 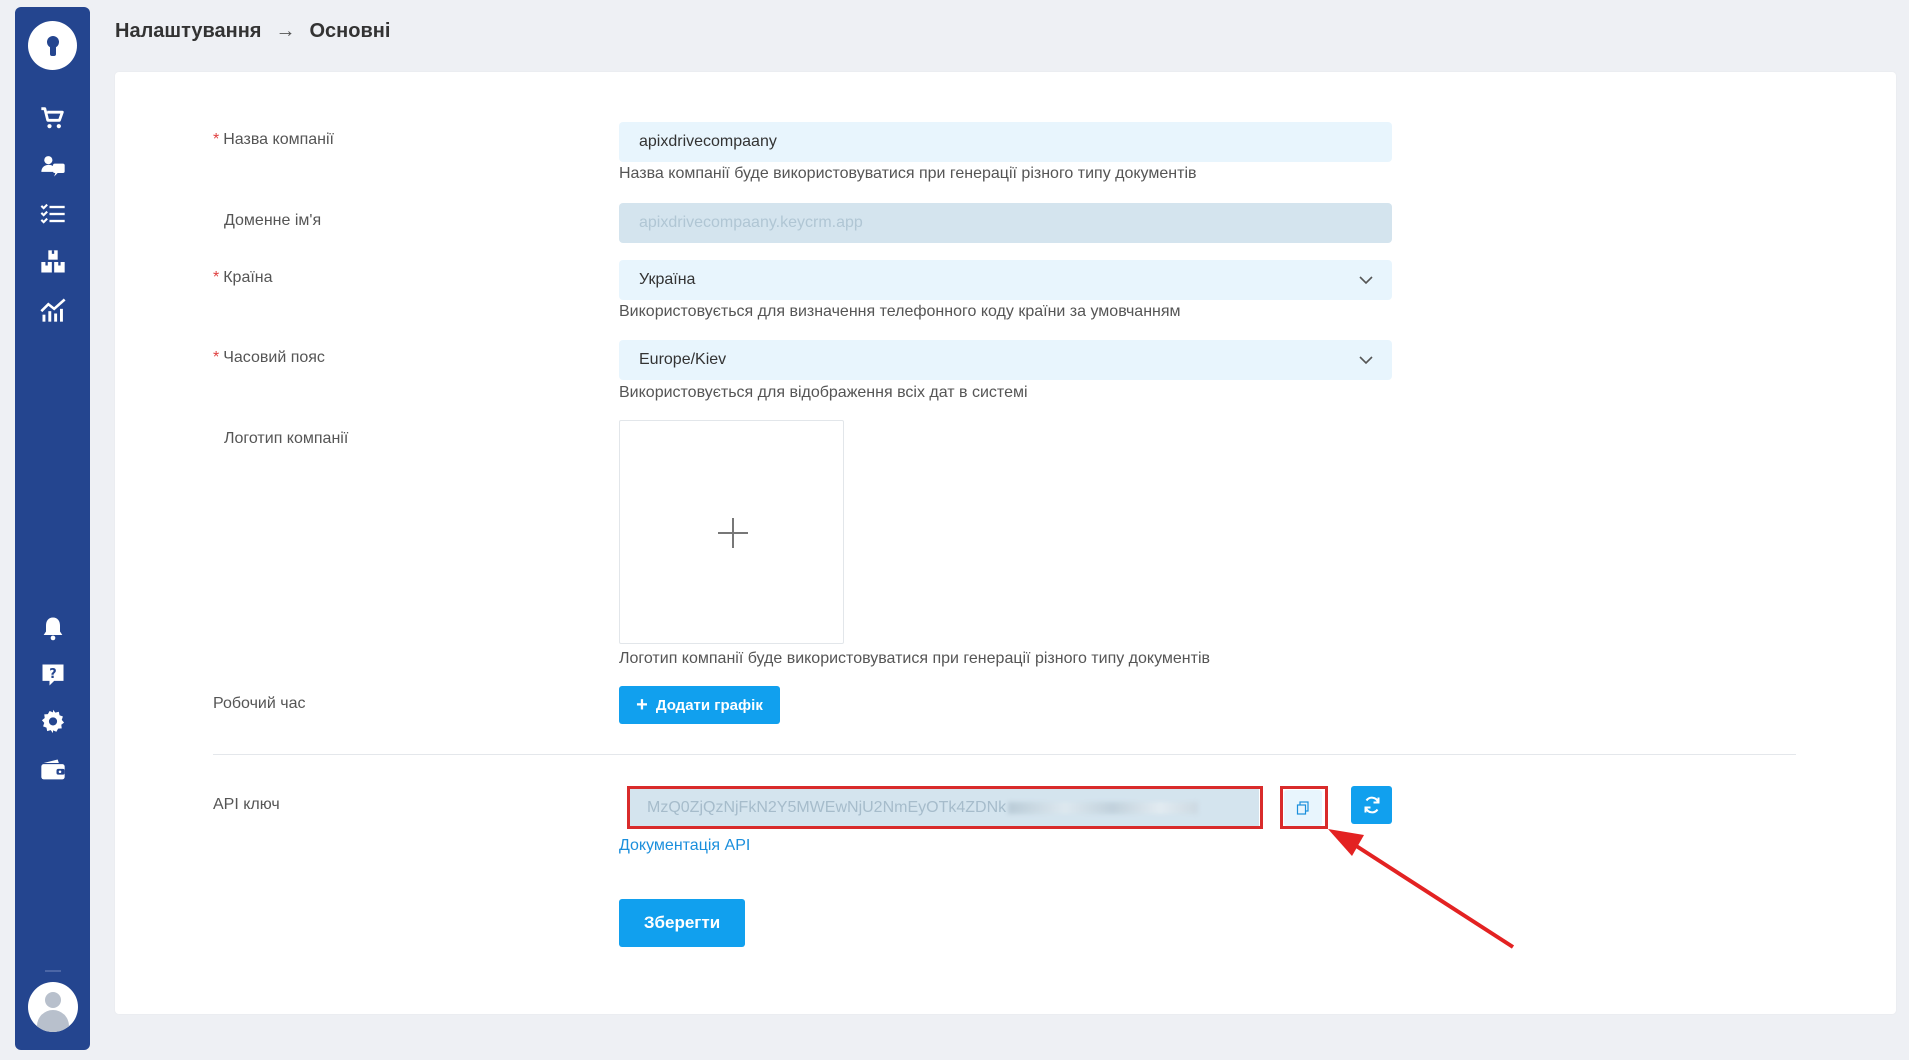 I want to click on breadcrumb: Налаштування → Основні, so click(x=252, y=31).